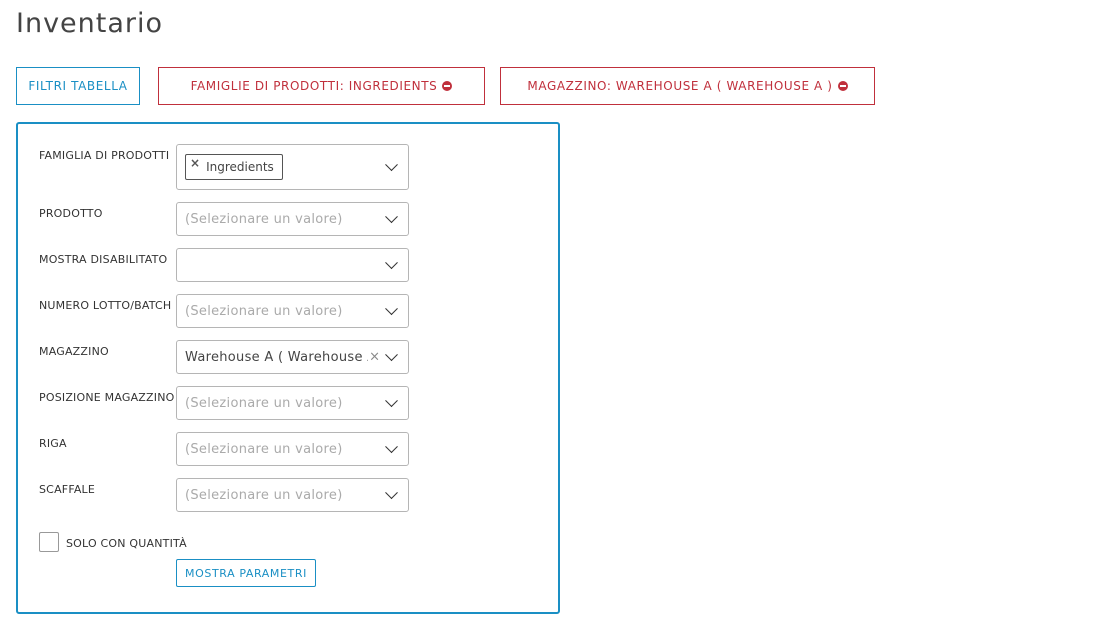 The image size is (1113, 625). What do you see at coordinates (292, 167) in the screenshot?
I see `product-family-select: × Ingredients` at bounding box center [292, 167].